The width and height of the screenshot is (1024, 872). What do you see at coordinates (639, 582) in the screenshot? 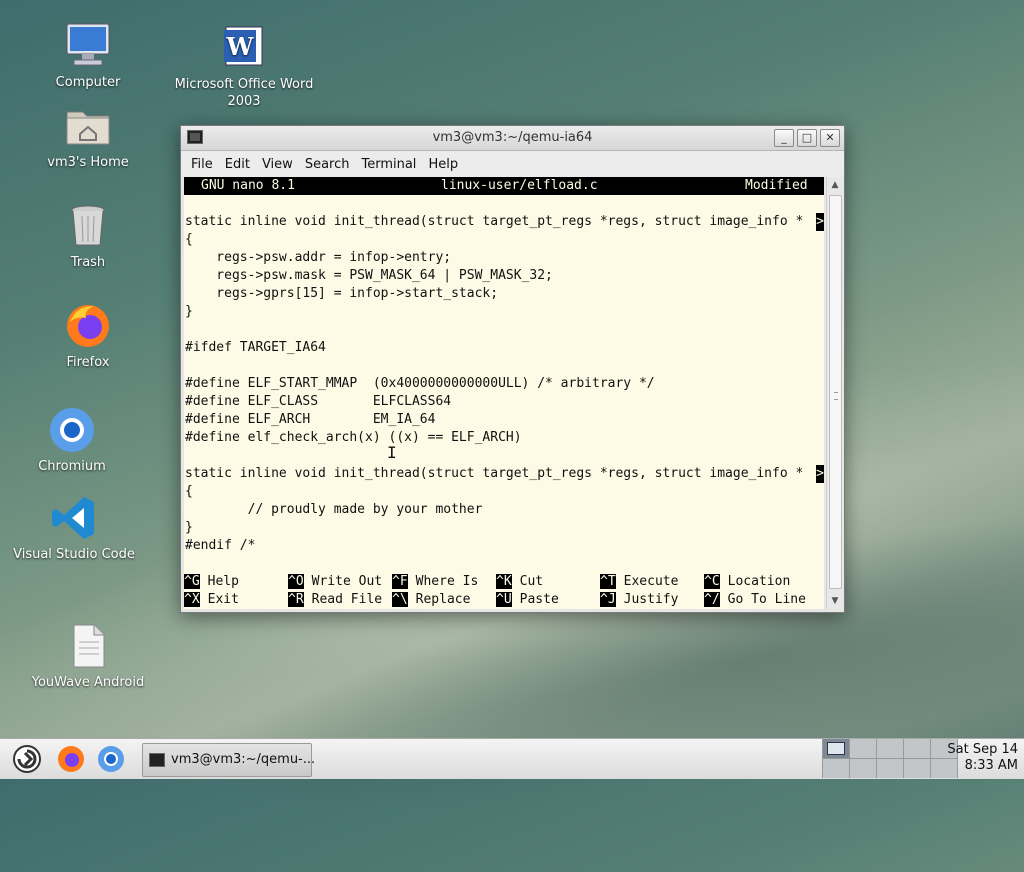
I see `shortcut-item: ^T Execute` at bounding box center [639, 582].